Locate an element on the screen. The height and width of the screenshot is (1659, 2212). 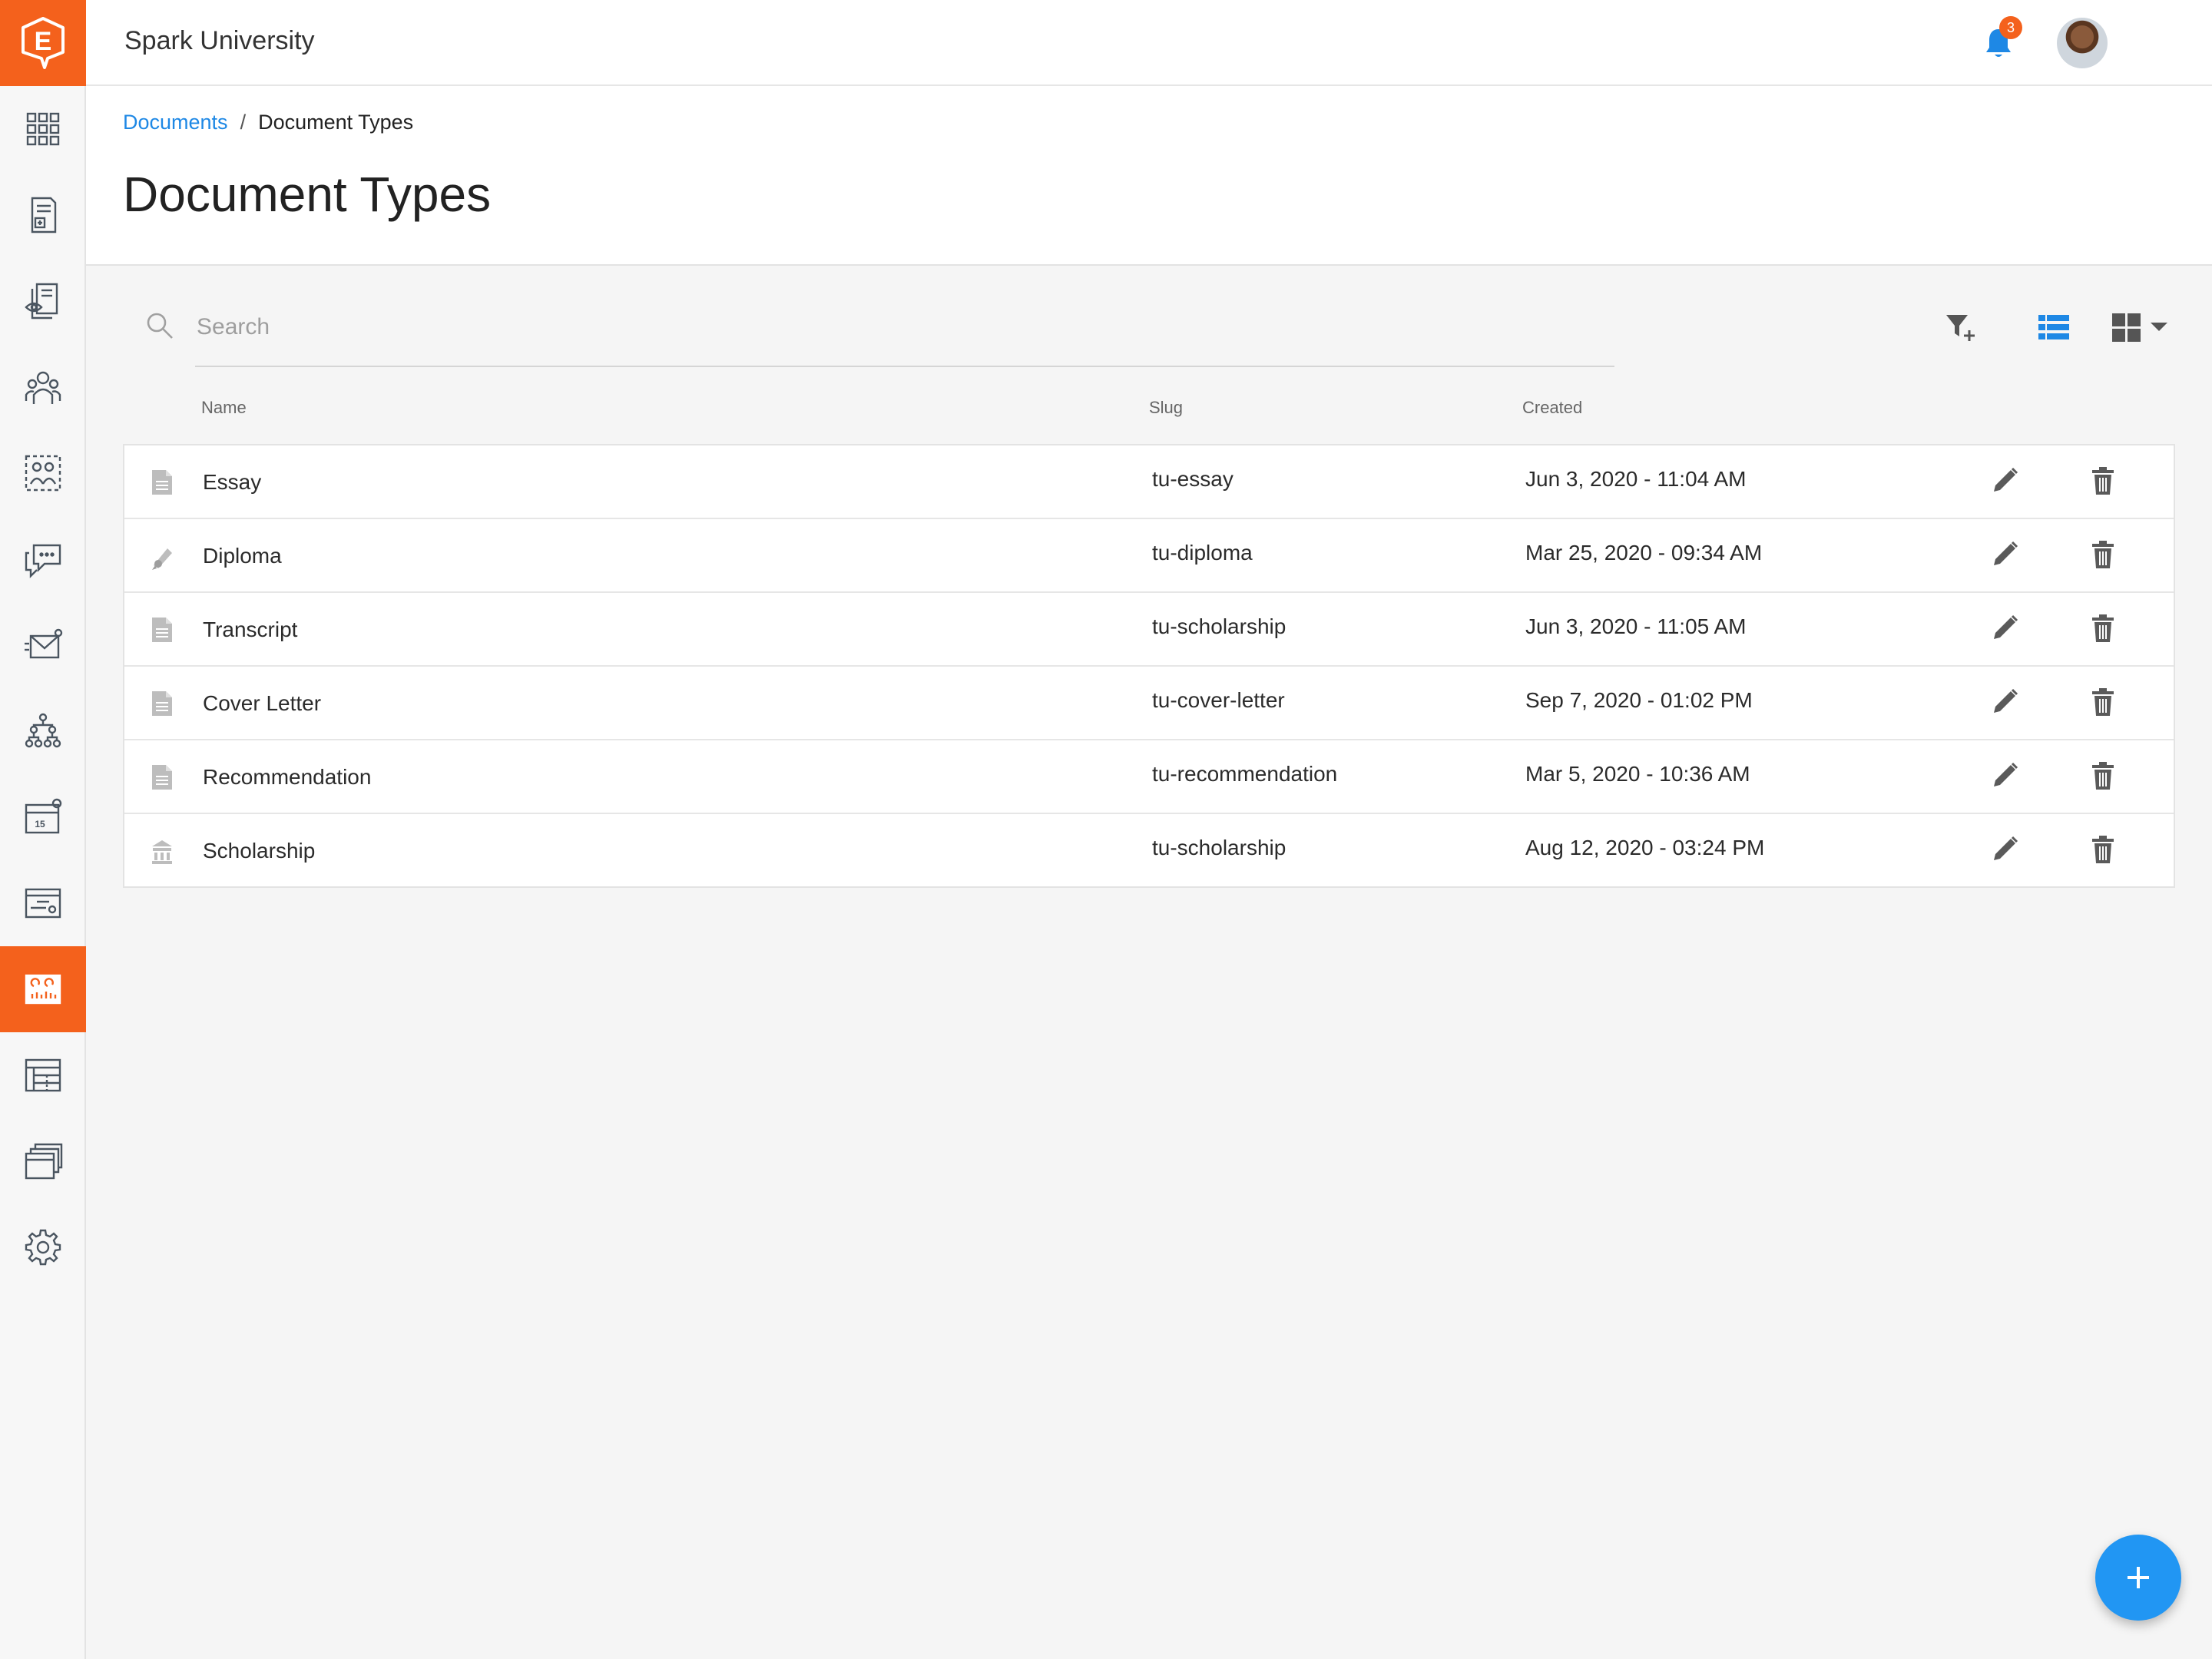
chat-bubbles-icon is located at coordinates (43, 561).